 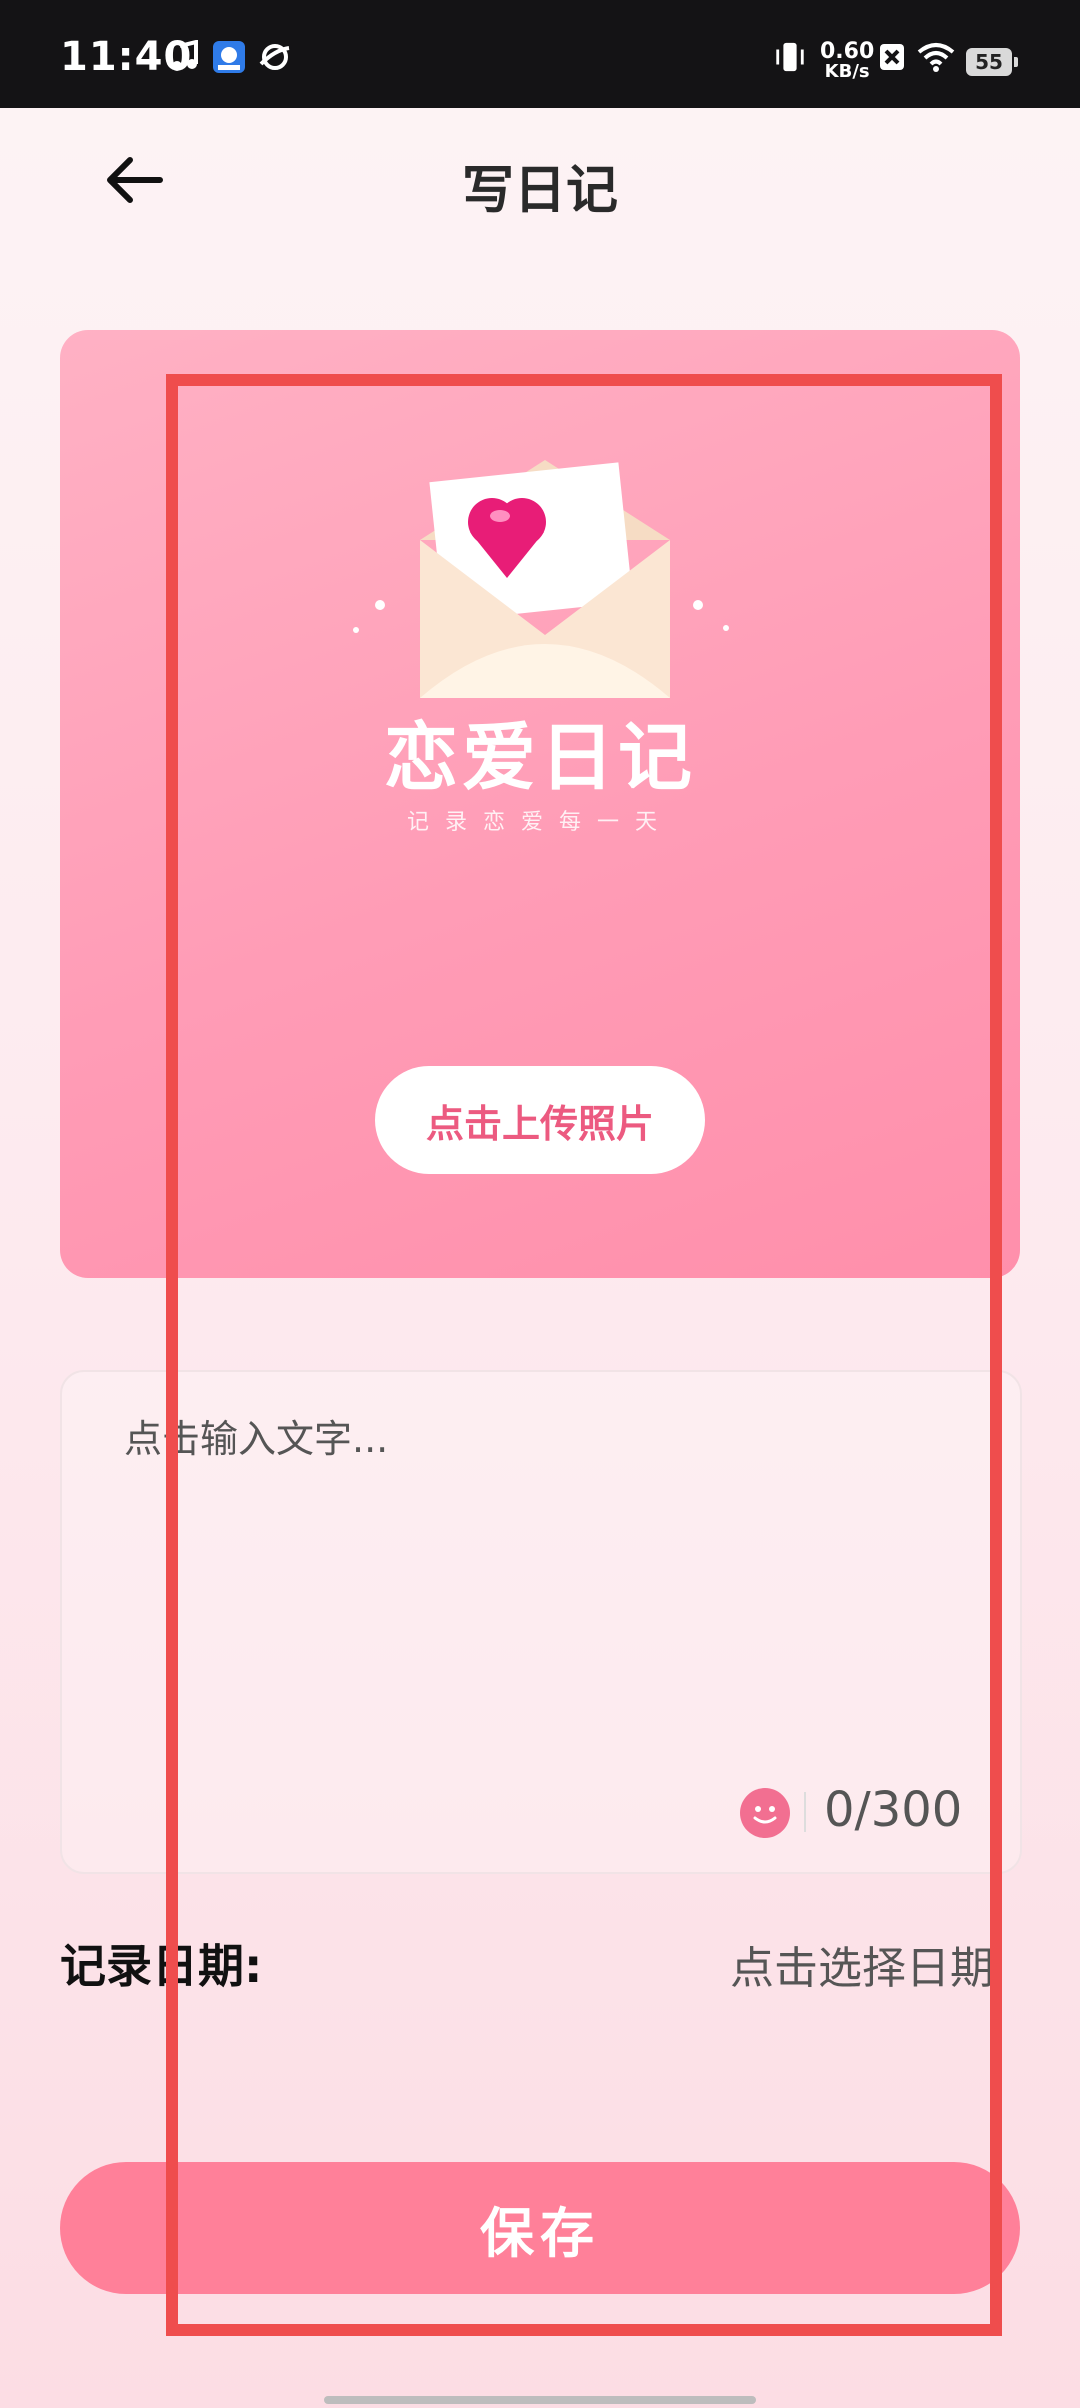 What do you see at coordinates (892, 57) in the screenshot?
I see `no-sim-icon` at bounding box center [892, 57].